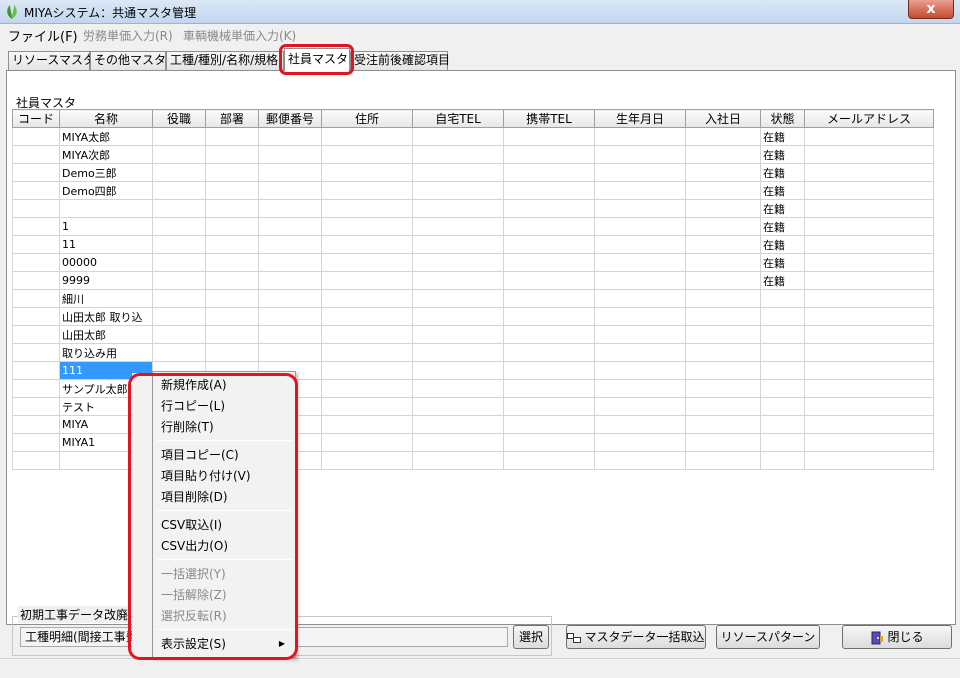 This screenshot has height=678, width=960. What do you see at coordinates (782, 118) in the screenshot?
I see `grid-column-header: 状態` at bounding box center [782, 118].